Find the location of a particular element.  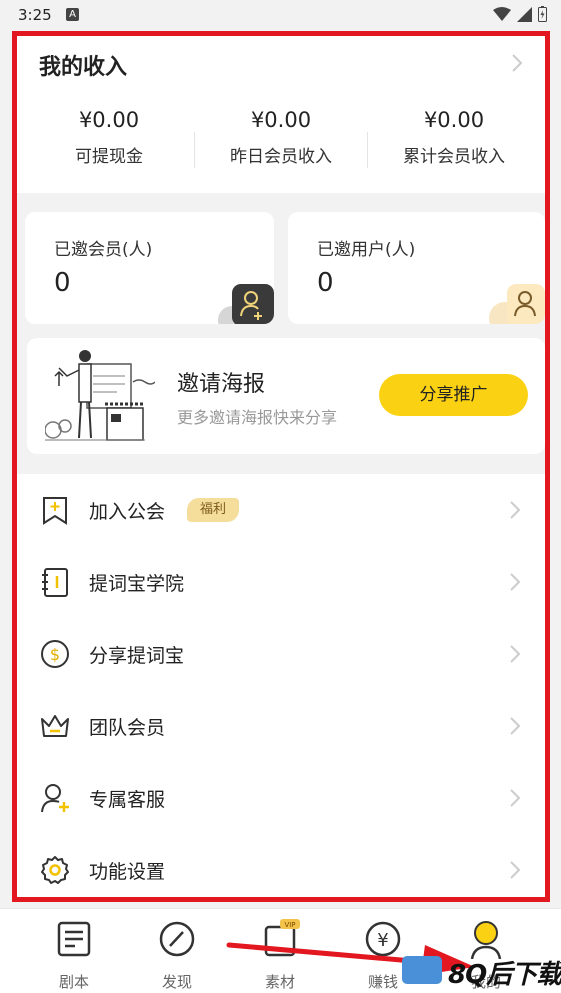

invited-users-card: 已邀用户(人) 0 is located at coordinates (416, 268).